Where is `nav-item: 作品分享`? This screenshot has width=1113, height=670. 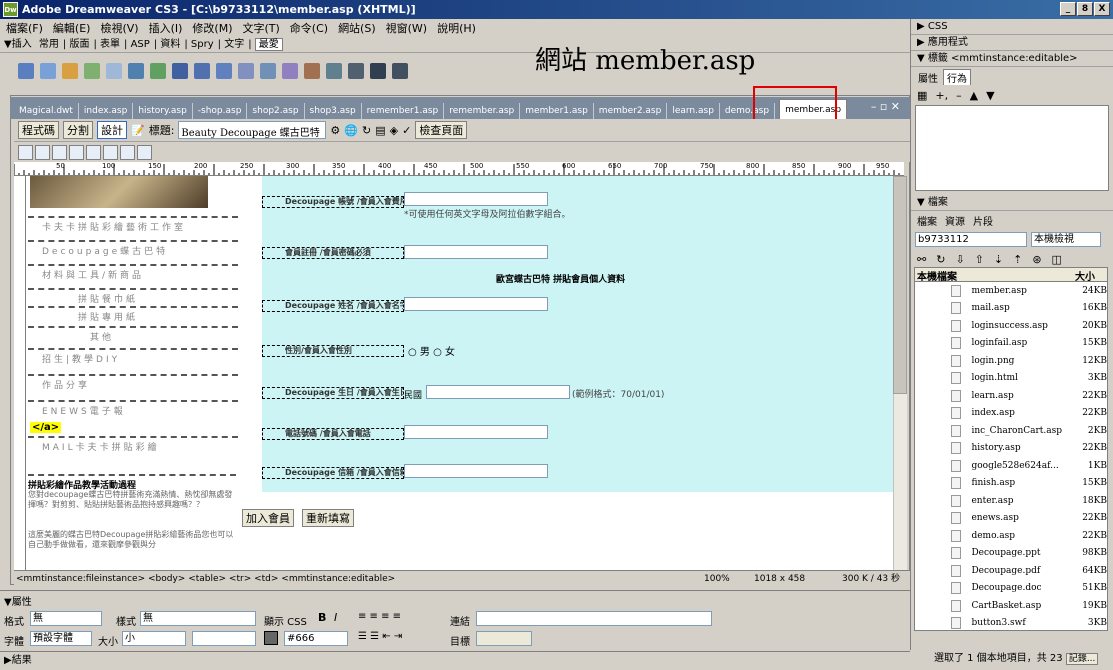 nav-item: 作品分享 is located at coordinates (133, 385).